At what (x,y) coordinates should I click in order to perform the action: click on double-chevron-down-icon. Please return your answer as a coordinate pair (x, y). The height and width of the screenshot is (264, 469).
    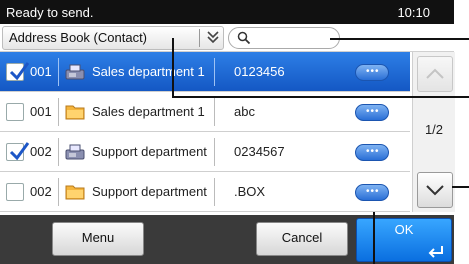
    Looking at the image, I should click on (213, 39).